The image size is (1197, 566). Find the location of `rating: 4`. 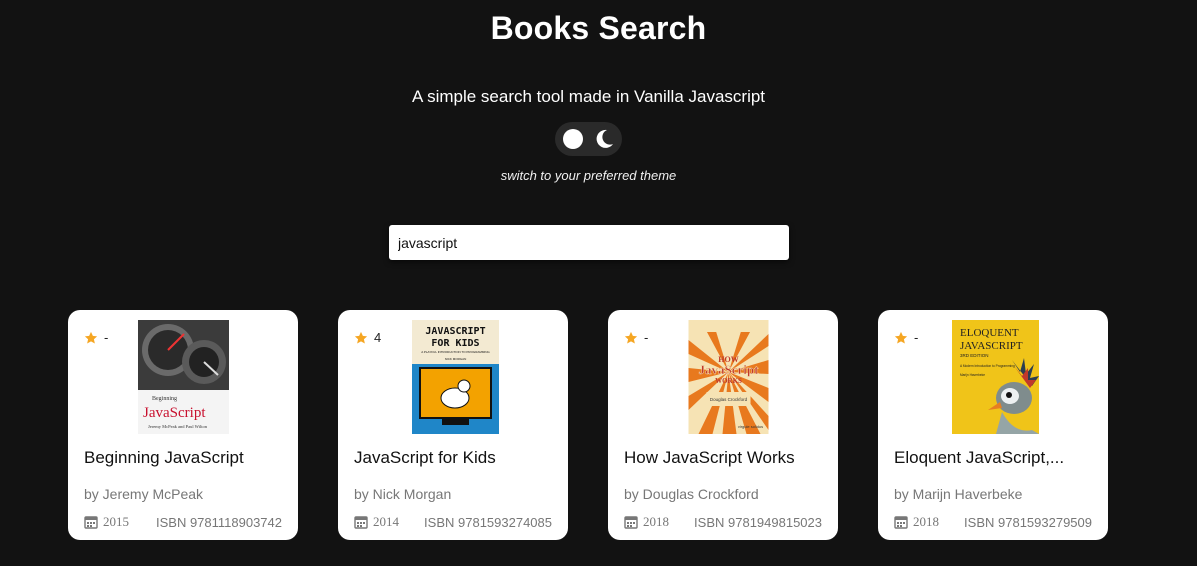

rating: 4 is located at coordinates (367, 337).